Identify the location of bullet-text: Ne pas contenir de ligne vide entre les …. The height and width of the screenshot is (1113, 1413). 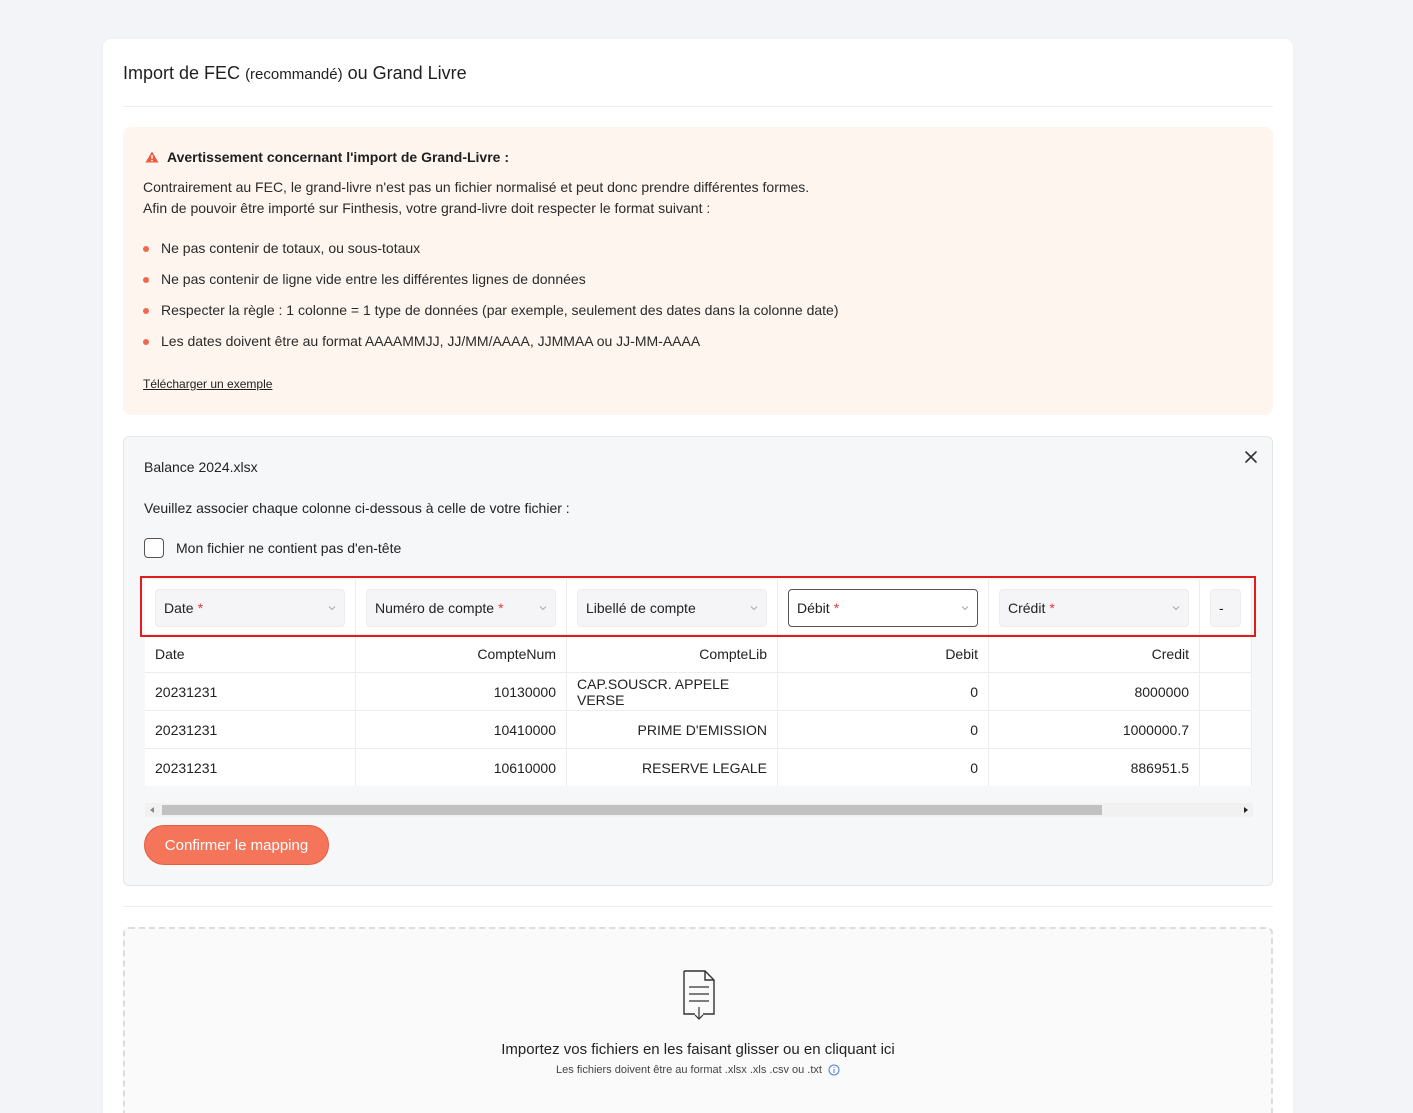
(373, 279).